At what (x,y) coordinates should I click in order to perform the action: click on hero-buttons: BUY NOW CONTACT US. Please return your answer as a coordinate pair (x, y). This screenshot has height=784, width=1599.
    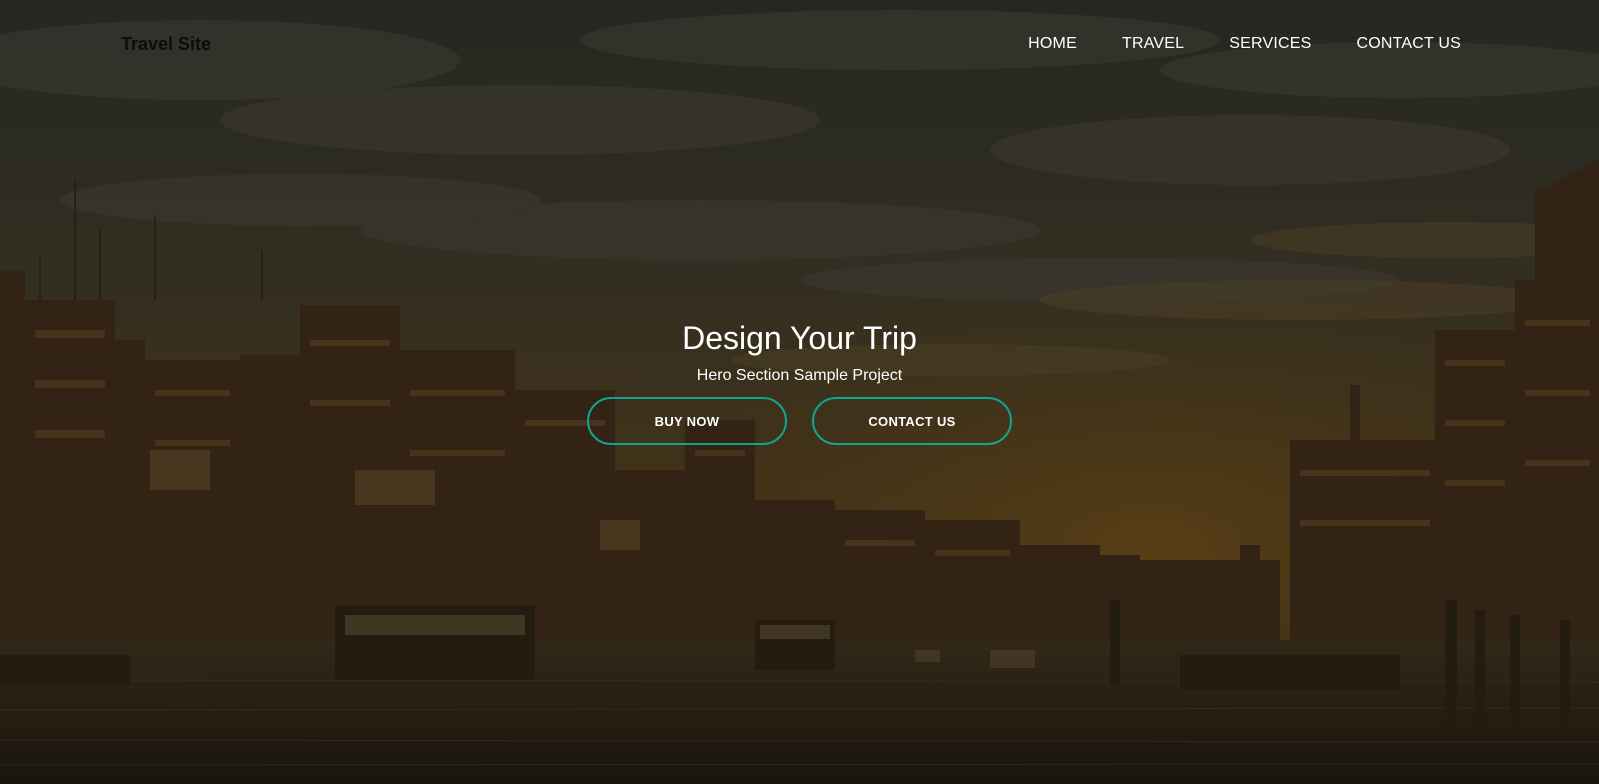
    Looking at the image, I should click on (799, 421).